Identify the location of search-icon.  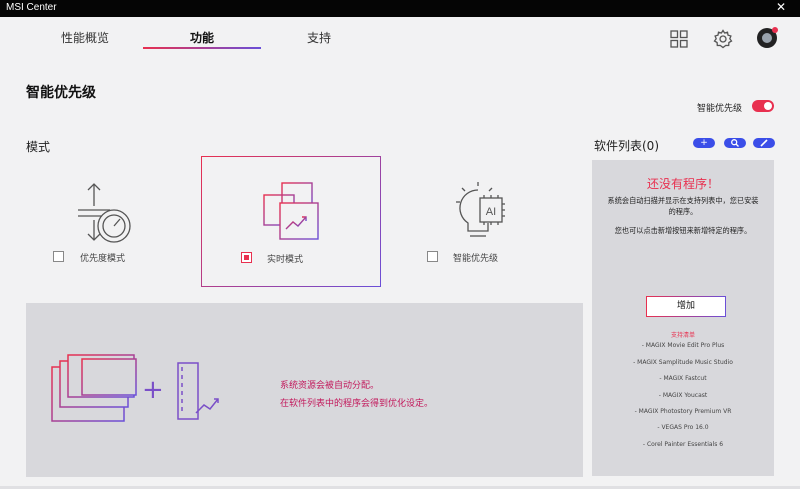
(735, 143).